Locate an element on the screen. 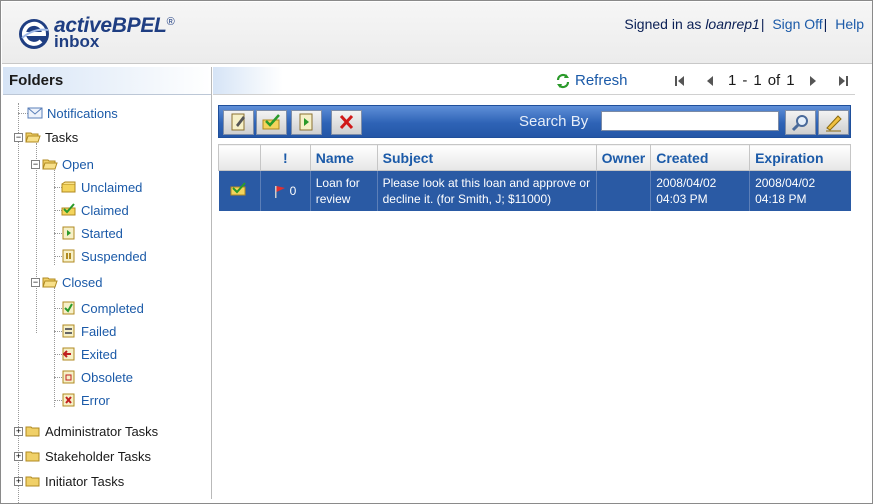 This screenshot has width=873, height=504. pager: 1 - 1 of 1 is located at coordinates (761, 80).